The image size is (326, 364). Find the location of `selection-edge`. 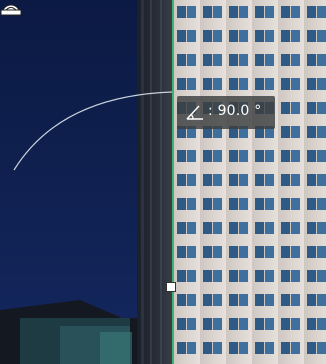

selection-edge is located at coordinates (173, 182).